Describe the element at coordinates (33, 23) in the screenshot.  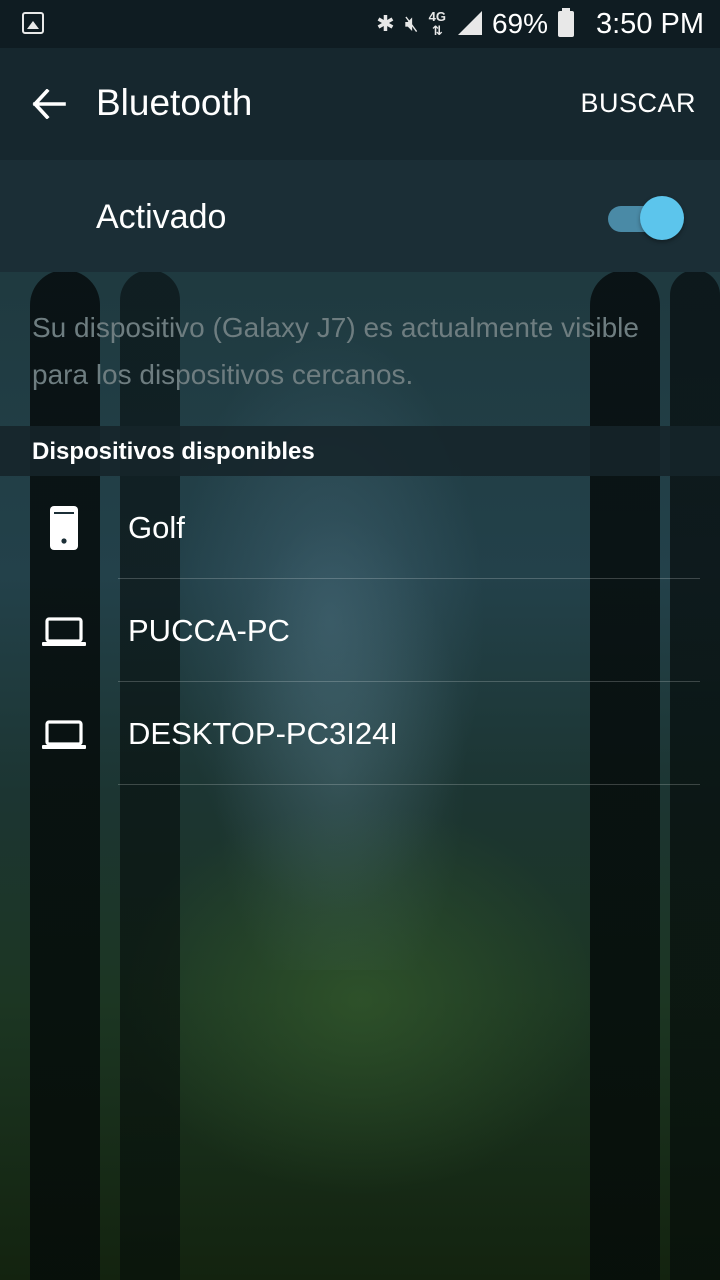
I see `image-notification-icon` at that location.